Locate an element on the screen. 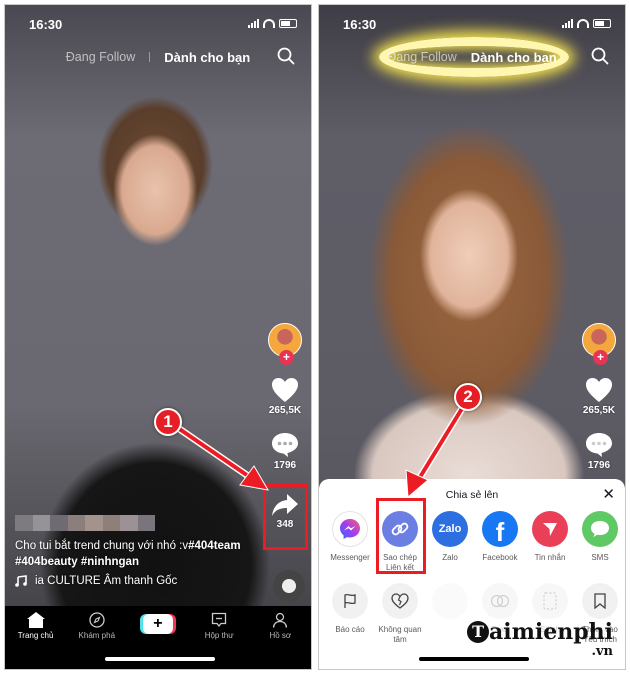  duet-icon is located at coordinates (500, 601).